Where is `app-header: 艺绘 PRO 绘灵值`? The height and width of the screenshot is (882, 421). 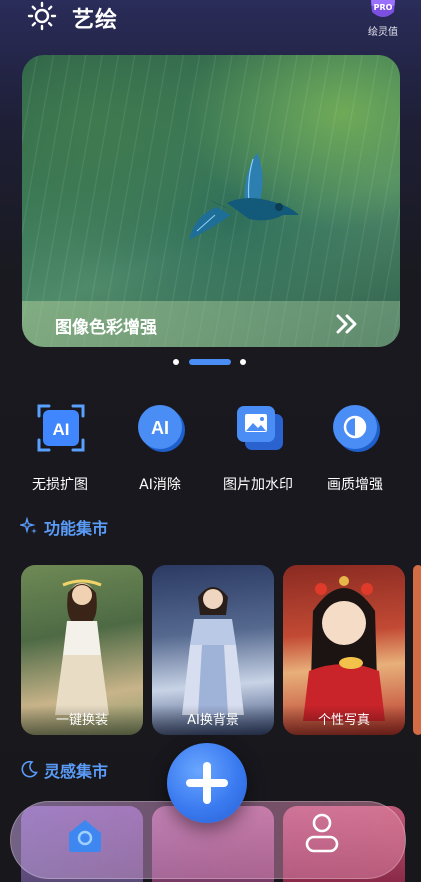
app-header: 艺绘 PRO 绘灵值 is located at coordinates (210, 22).